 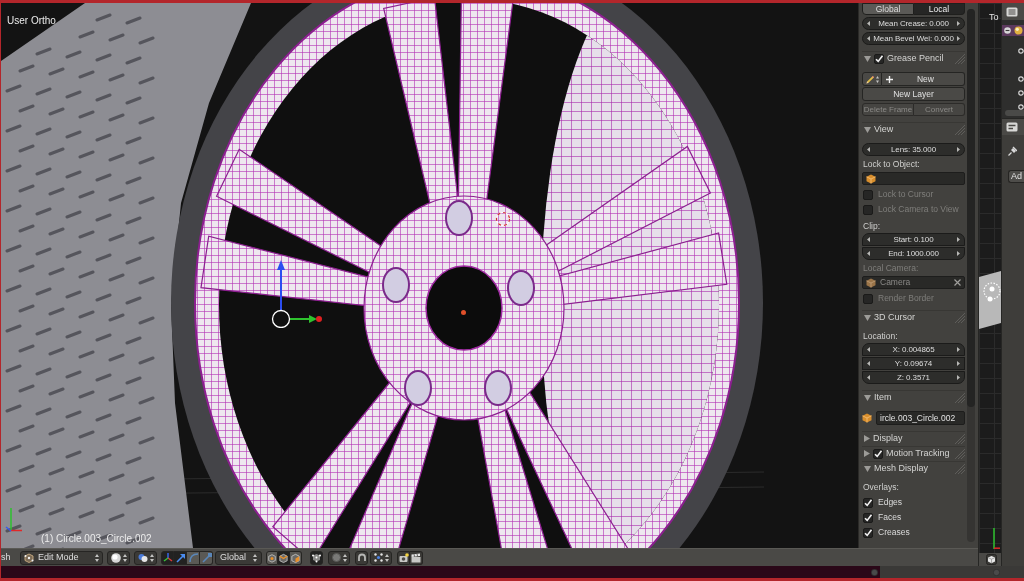 I want to click on tab: Global, so click(x=888, y=9).